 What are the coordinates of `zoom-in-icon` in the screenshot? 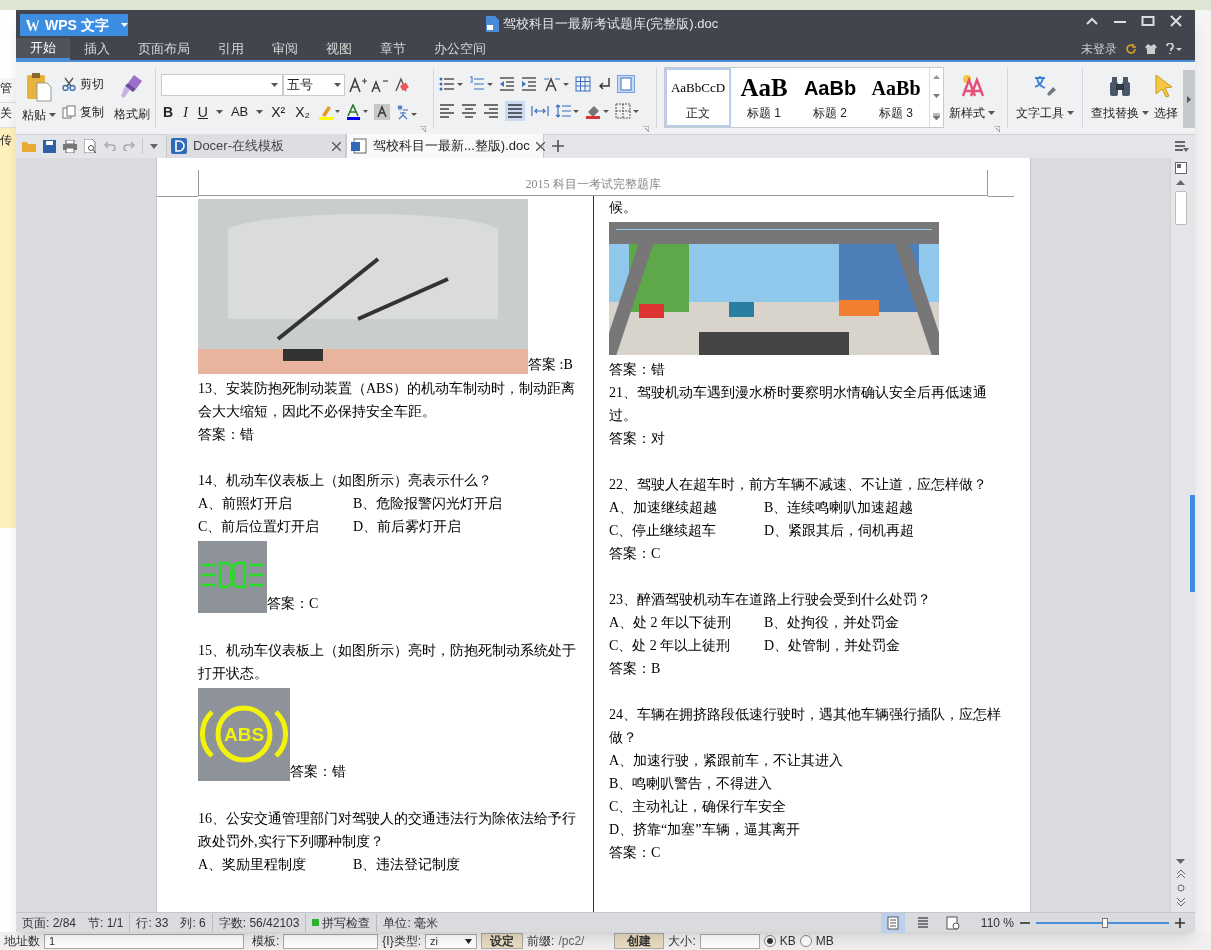 It's located at (1180, 923).